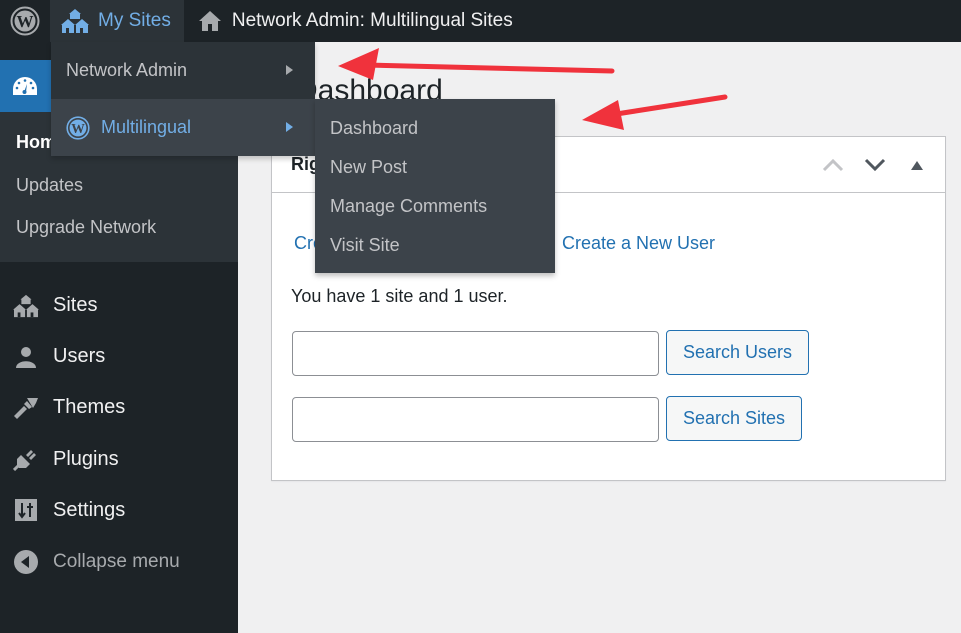 The image size is (961, 633). What do you see at coordinates (738, 352) in the screenshot?
I see `search-users-button: Search Users` at bounding box center [738, 352].